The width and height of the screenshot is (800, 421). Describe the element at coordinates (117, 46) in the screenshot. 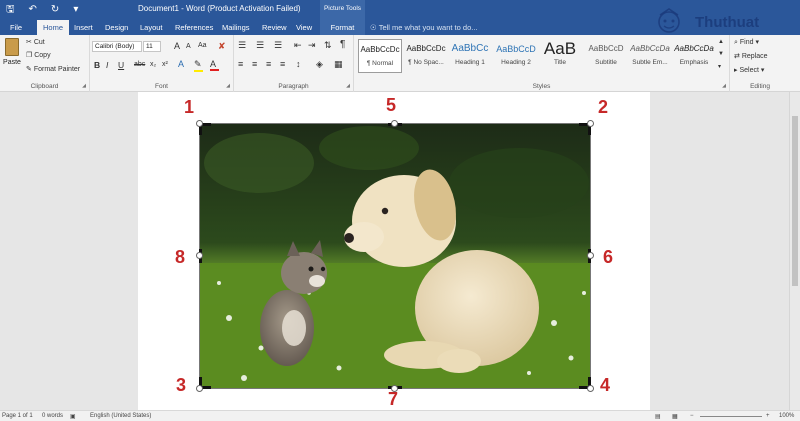

I see `font-family-select: Calibri (Body)` at that location.